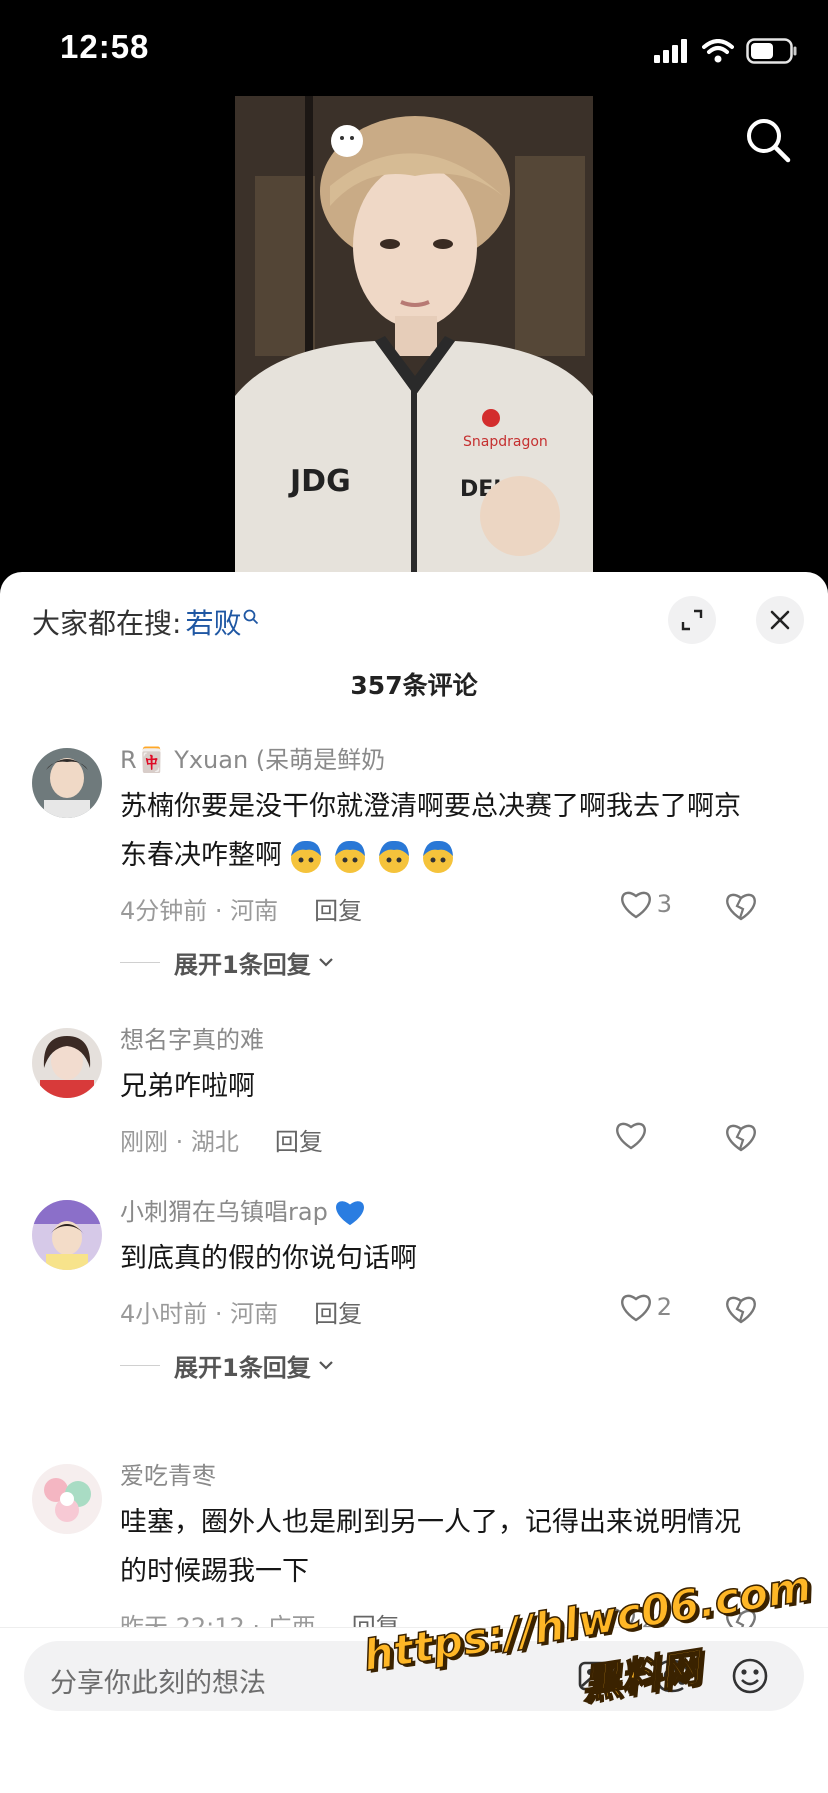  What do you see at coordinates (349, 1213) in the screenshot?
I see `blue-heart-icon` at bounding box center [349, 1213].